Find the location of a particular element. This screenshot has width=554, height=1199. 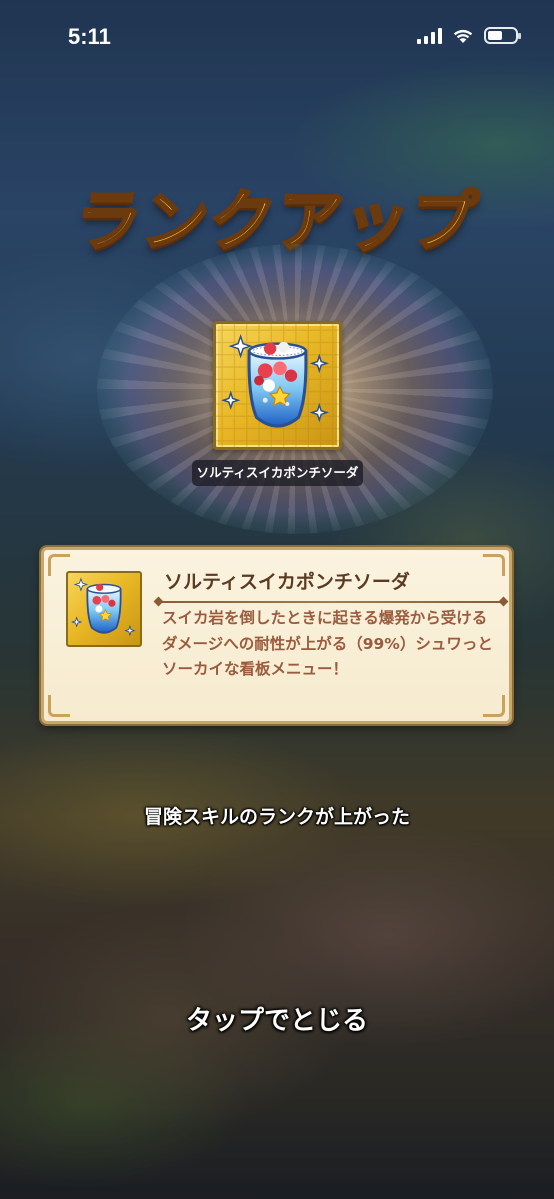

status-time: 5:11 is located at coordinates (89, 36).